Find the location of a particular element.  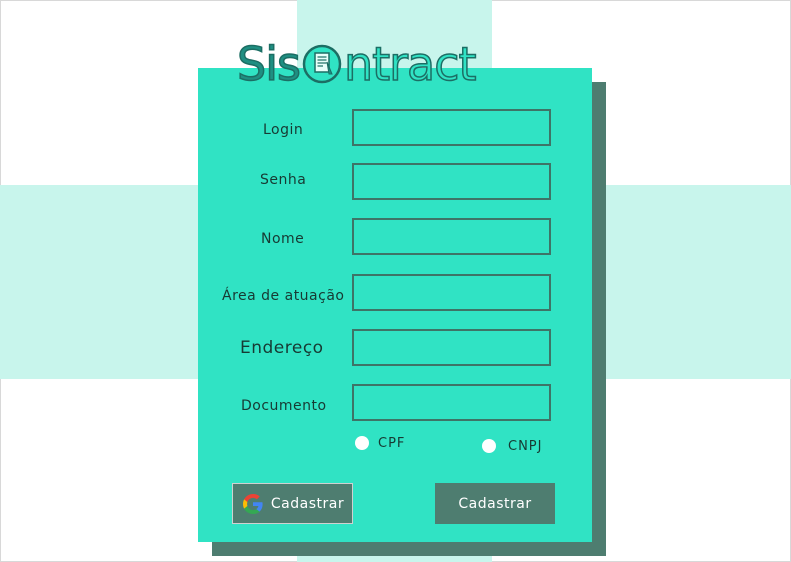

nome-label: Nome is located at coordinates (283, 239).